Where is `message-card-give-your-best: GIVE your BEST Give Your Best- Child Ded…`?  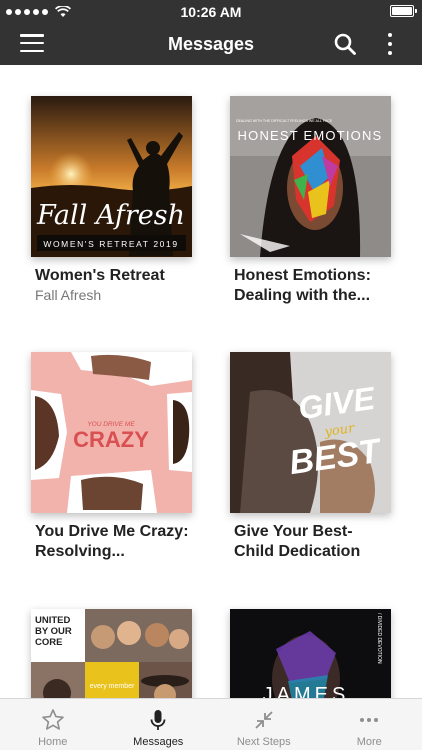
message-card-give-your-best: GIVE your BEST Give Your Best- Child Ded… is located at coordinates (310, 457).